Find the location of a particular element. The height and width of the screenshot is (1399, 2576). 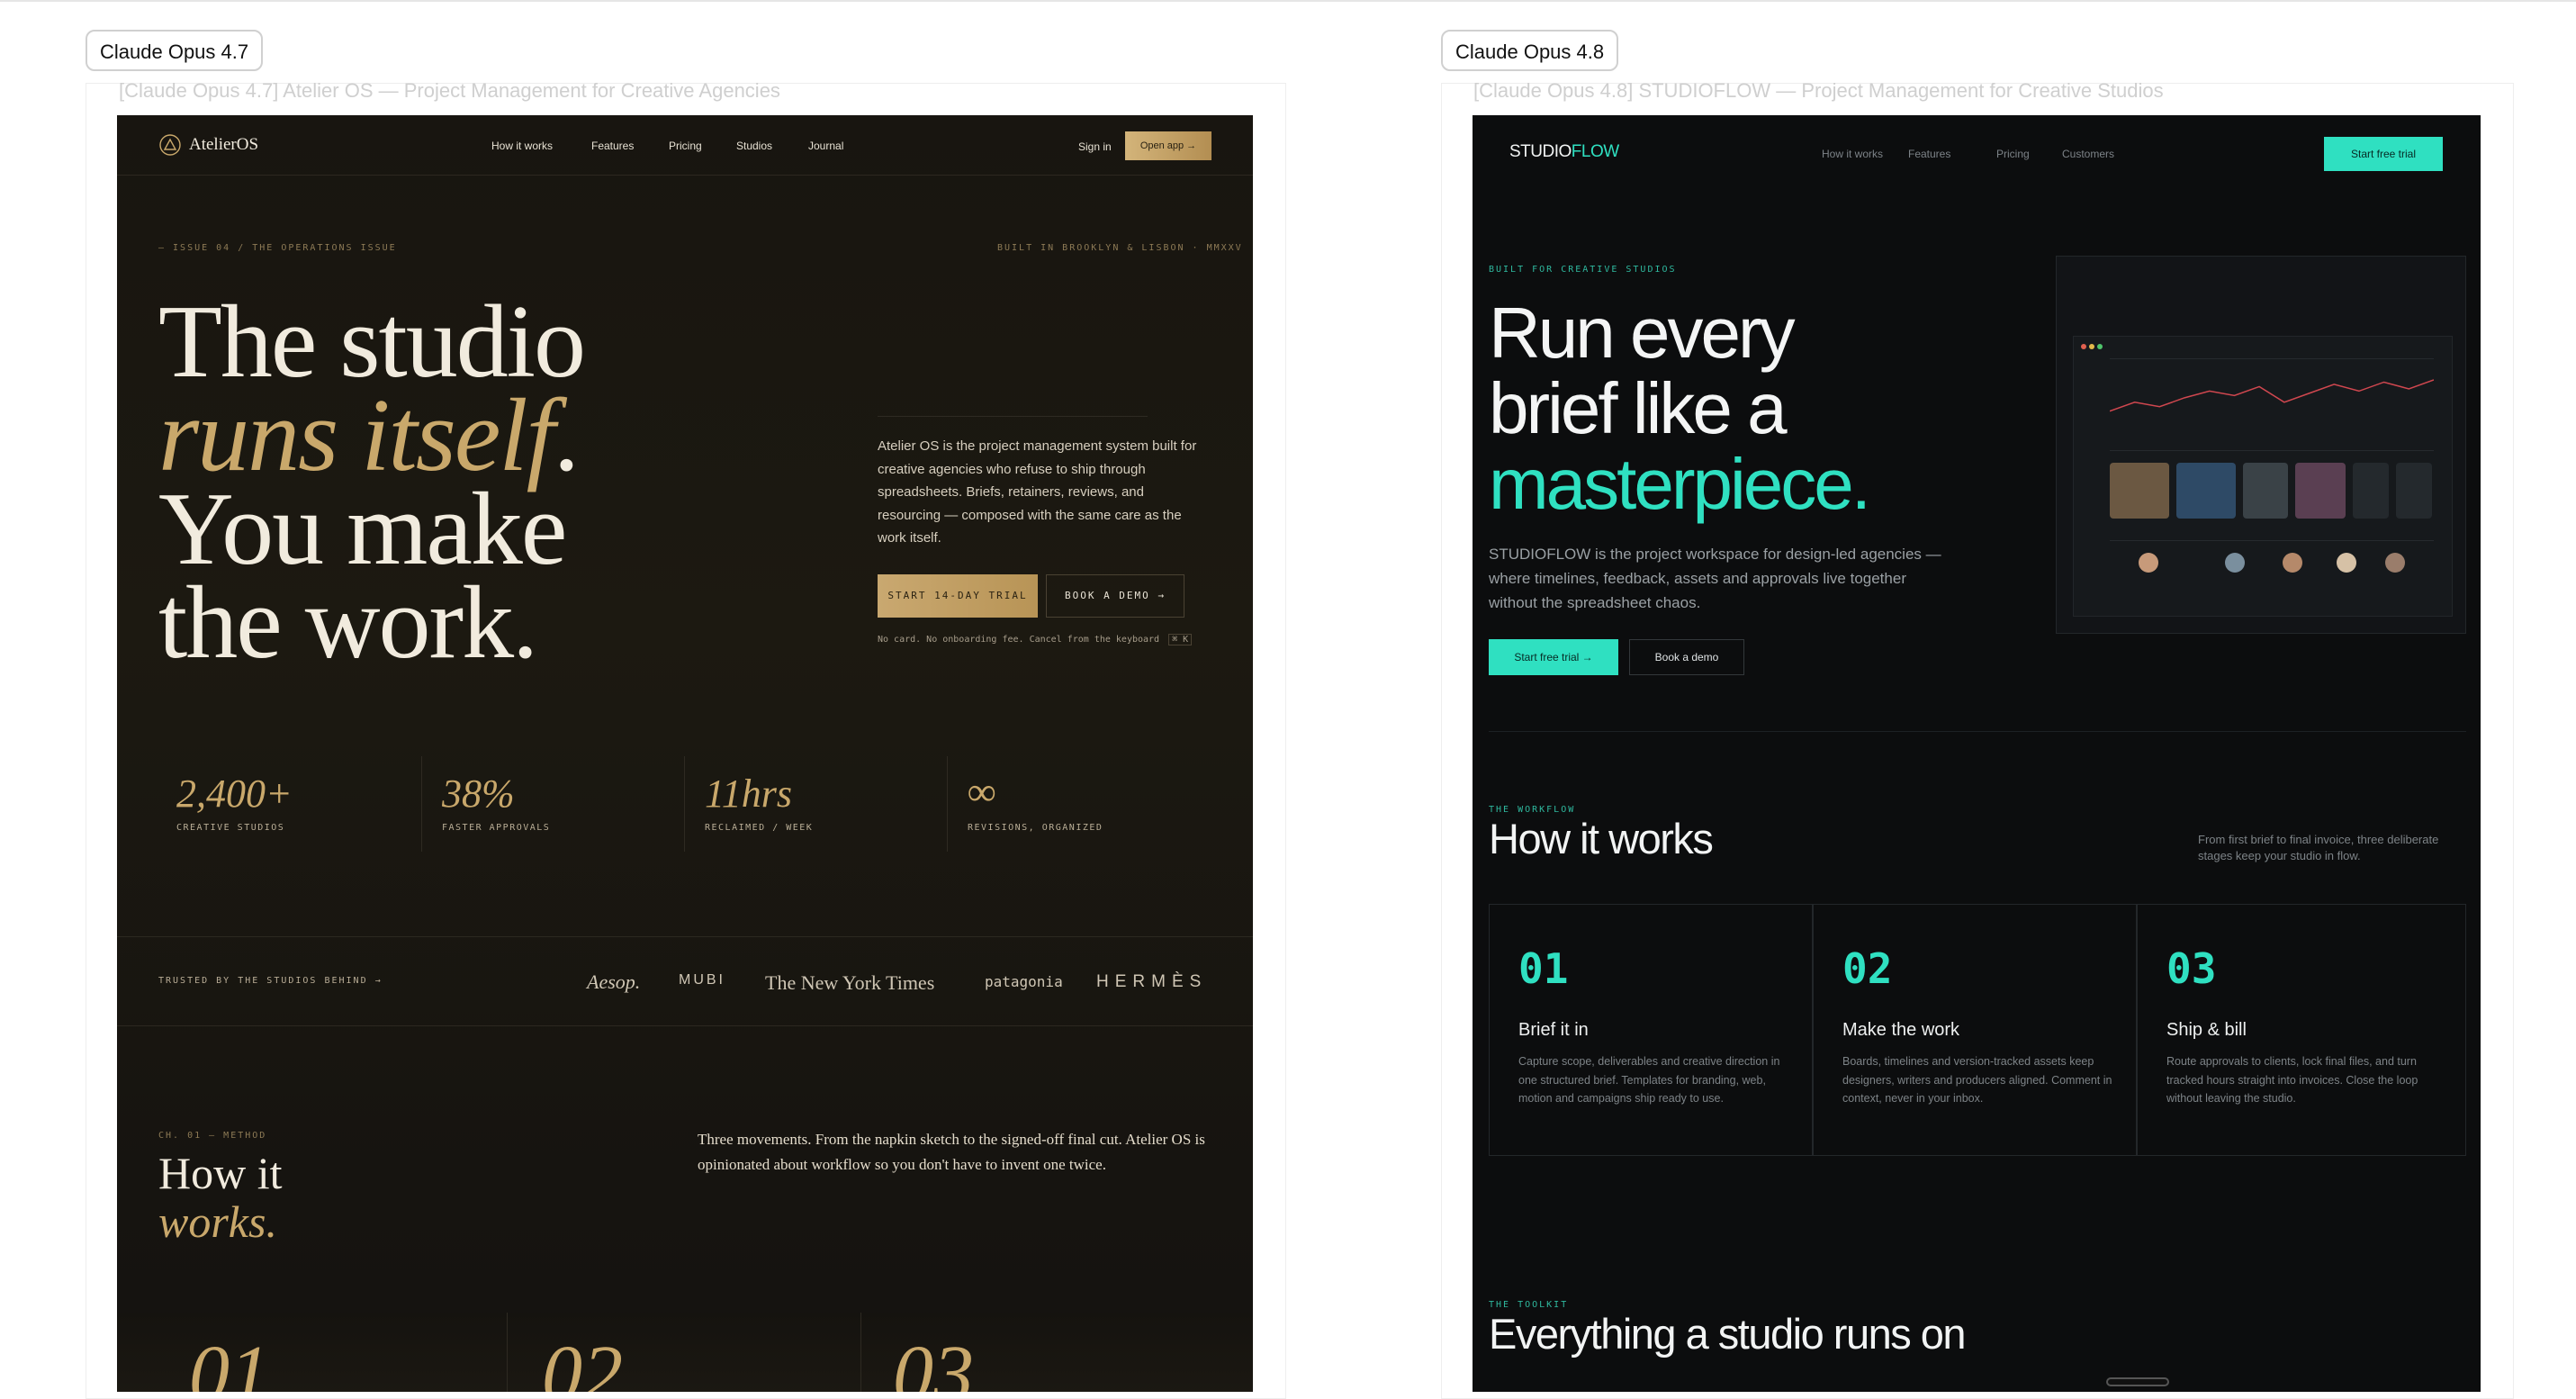

mock-divider is located at coordinates (2272, 450).